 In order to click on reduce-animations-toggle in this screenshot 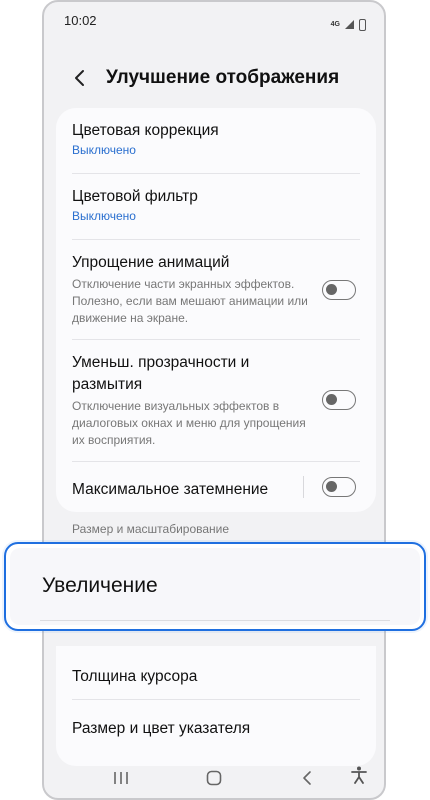, I will do `click(339, 290)`.